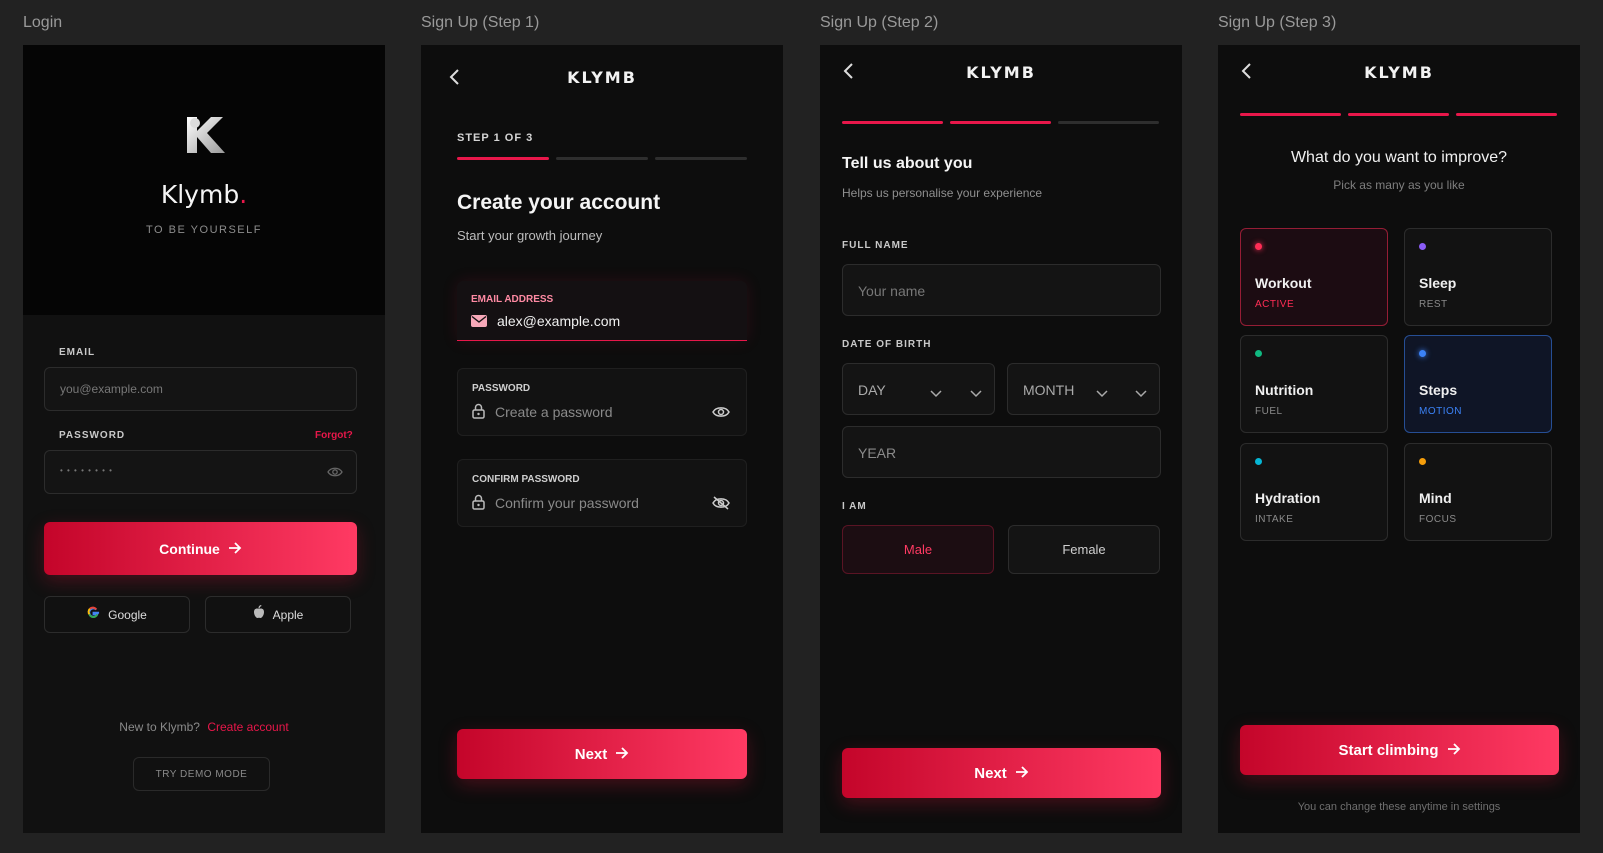 This screenshot has width=1603, height=853. Describe the element at coordinates (201, 774) in the screenshot. I see `demo-mode-button: TRY DEMO MODE` at that location.